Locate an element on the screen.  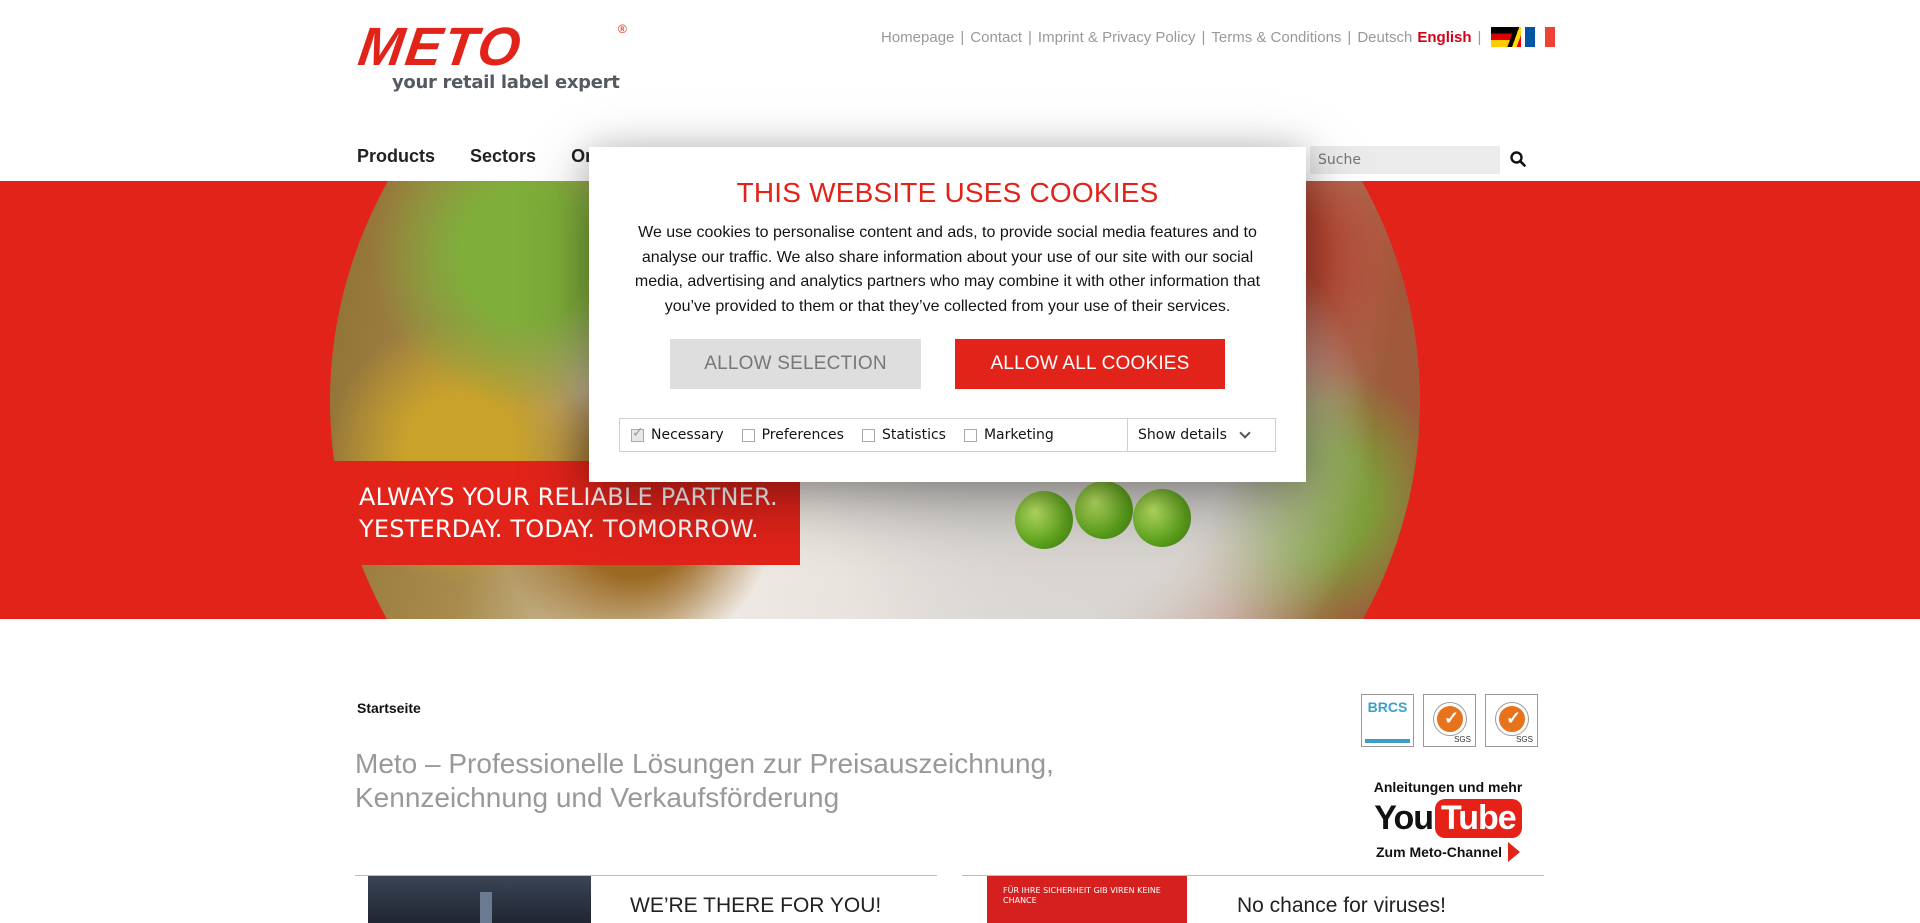
youtube-cta: Zum Meto-Channel is located at coordinates (1448, 852).